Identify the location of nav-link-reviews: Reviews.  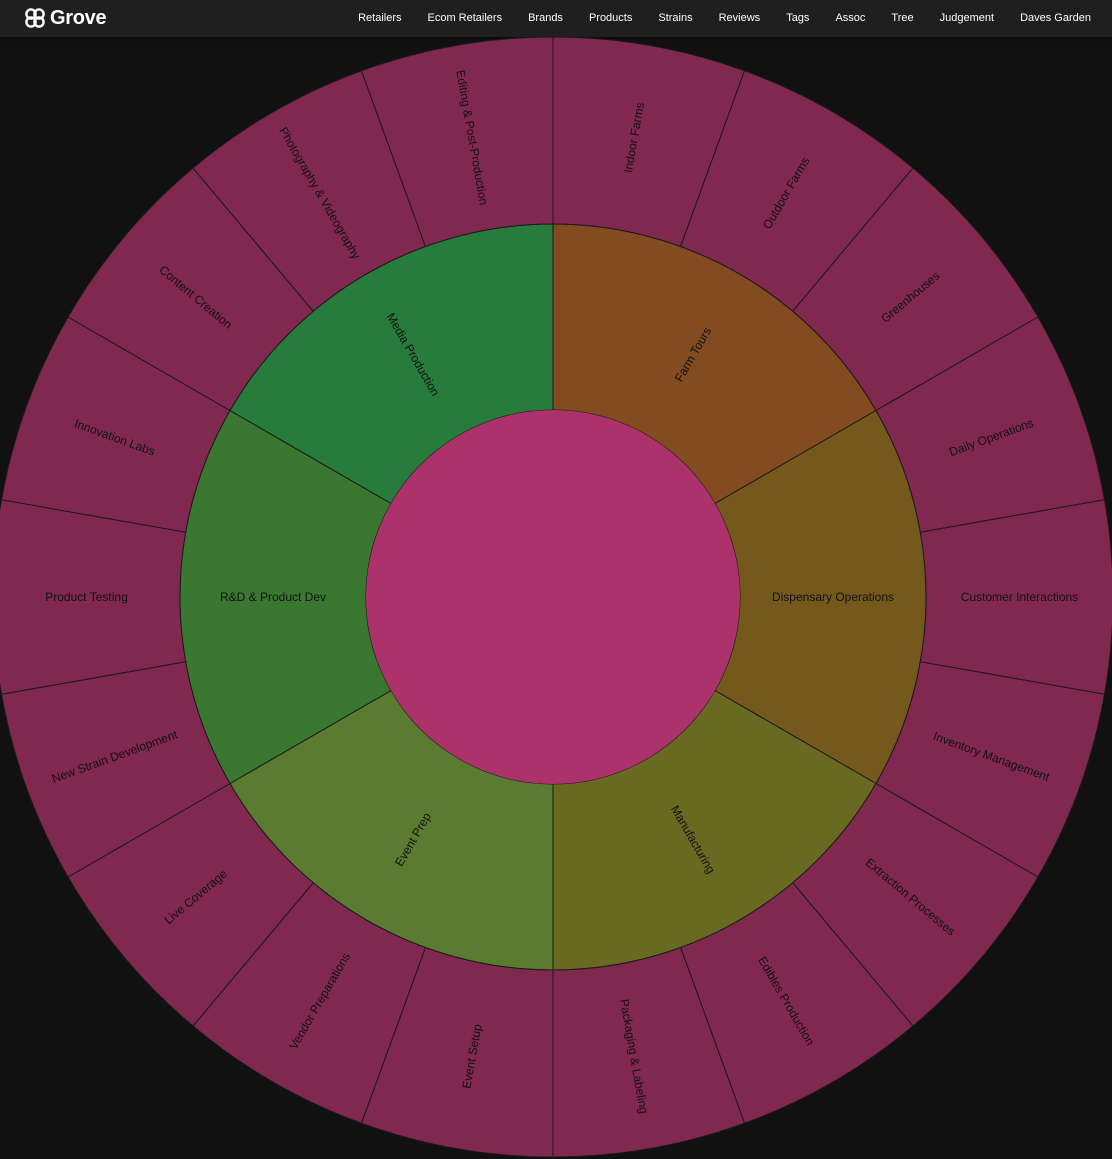
(740, 18).